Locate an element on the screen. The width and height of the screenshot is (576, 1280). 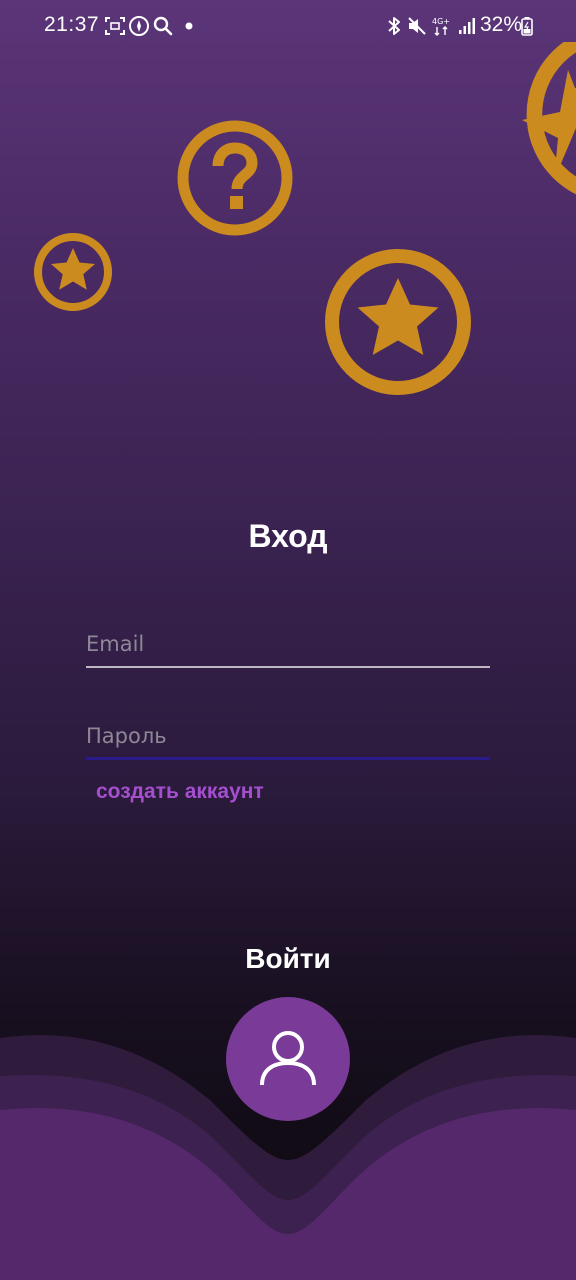
user-icon is located at coordinates (288, 1058).